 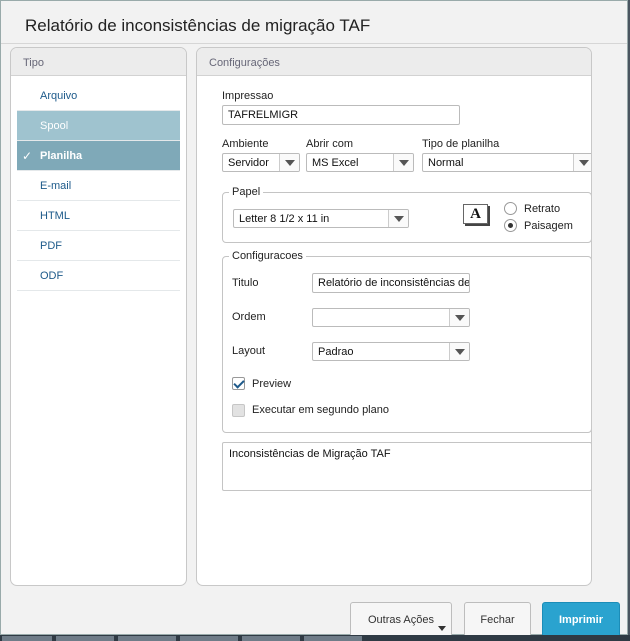 I want to click on tipo-item-label: Arquivo, so click(x=59, y=96).